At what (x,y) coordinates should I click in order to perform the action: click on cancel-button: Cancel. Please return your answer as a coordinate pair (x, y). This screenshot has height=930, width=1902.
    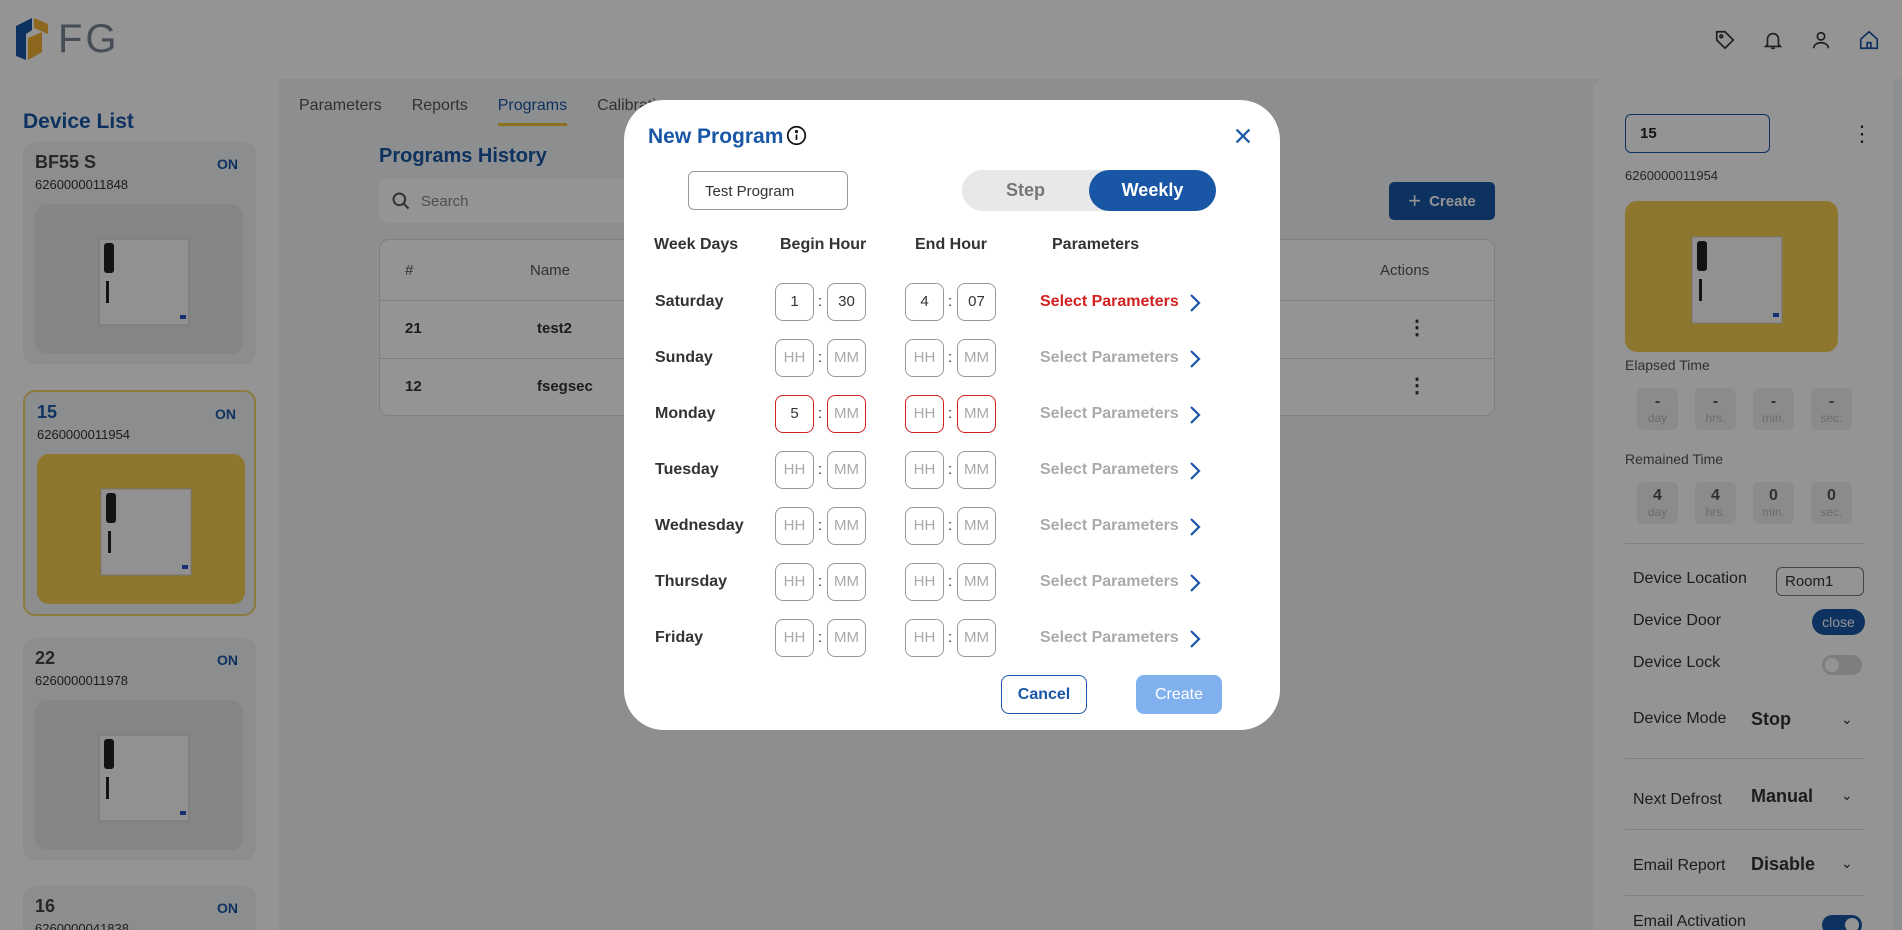
    Looking at the image, I should click on (1044, 694).